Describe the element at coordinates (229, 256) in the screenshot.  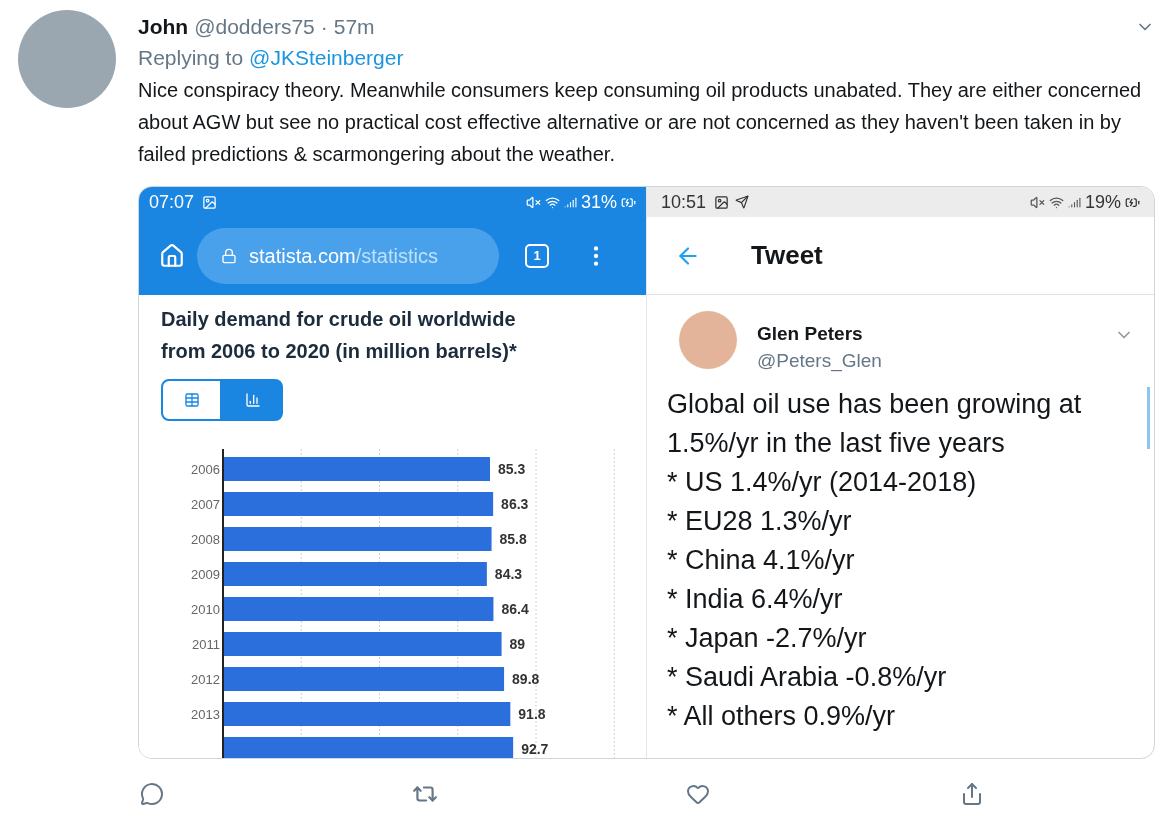
I see `lock-icon` at that location.